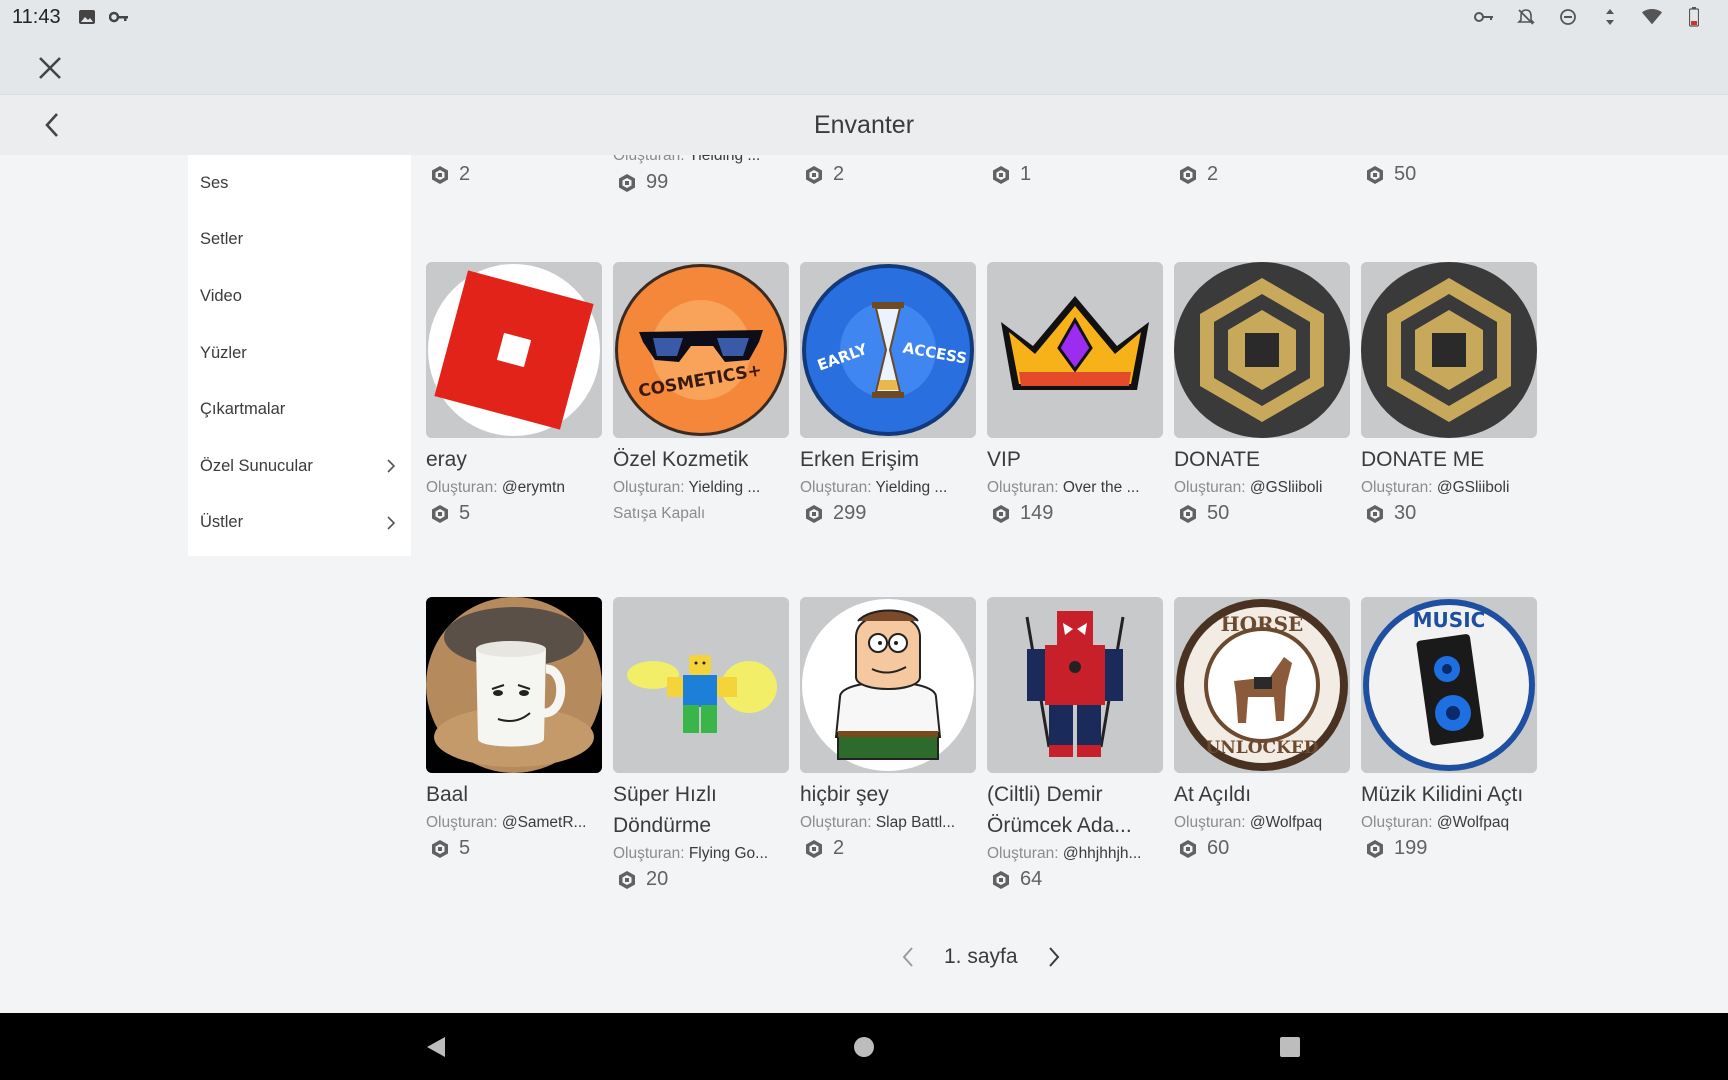 The height and width of the screenshot is (1080, 1728). Describe the element at coordinates (701, 879) in the screenshot. I see `item-price: 20` at that location.